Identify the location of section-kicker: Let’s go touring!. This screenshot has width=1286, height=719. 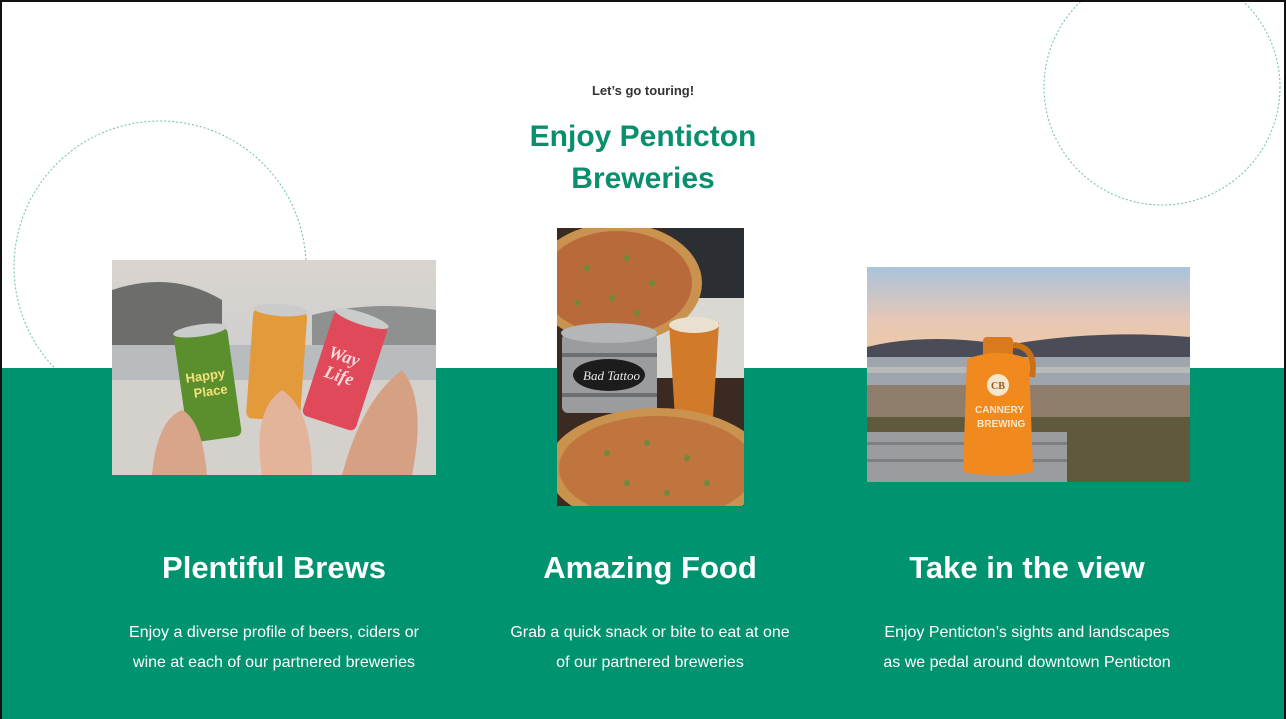
(643, 90).